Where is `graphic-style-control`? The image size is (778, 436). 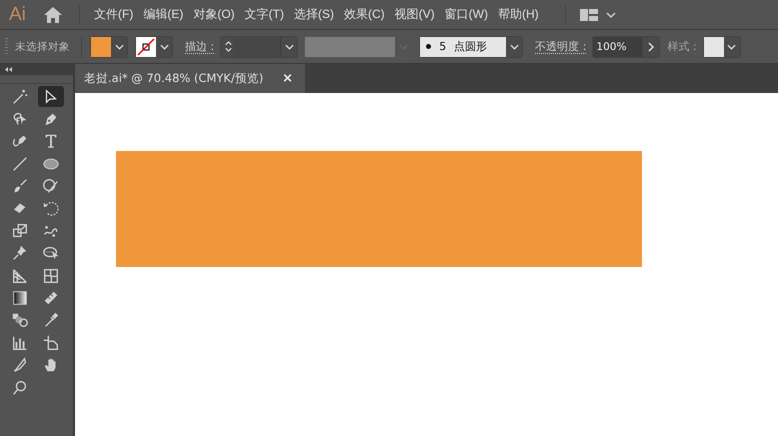
graphic-style-control is located at coordinates (721, 47).